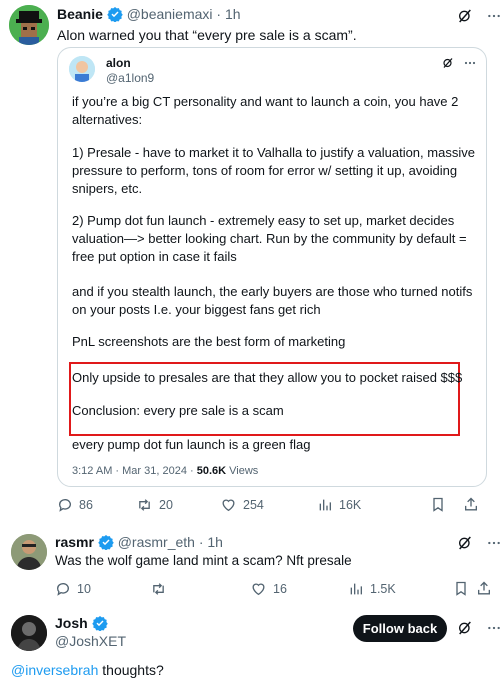 The width and height of the screenshot is (500, 689). What do you see at coordinates (118, 63) in the screenshot?
I see `quoted-author-name: alon` at bounding box center [118, 63].